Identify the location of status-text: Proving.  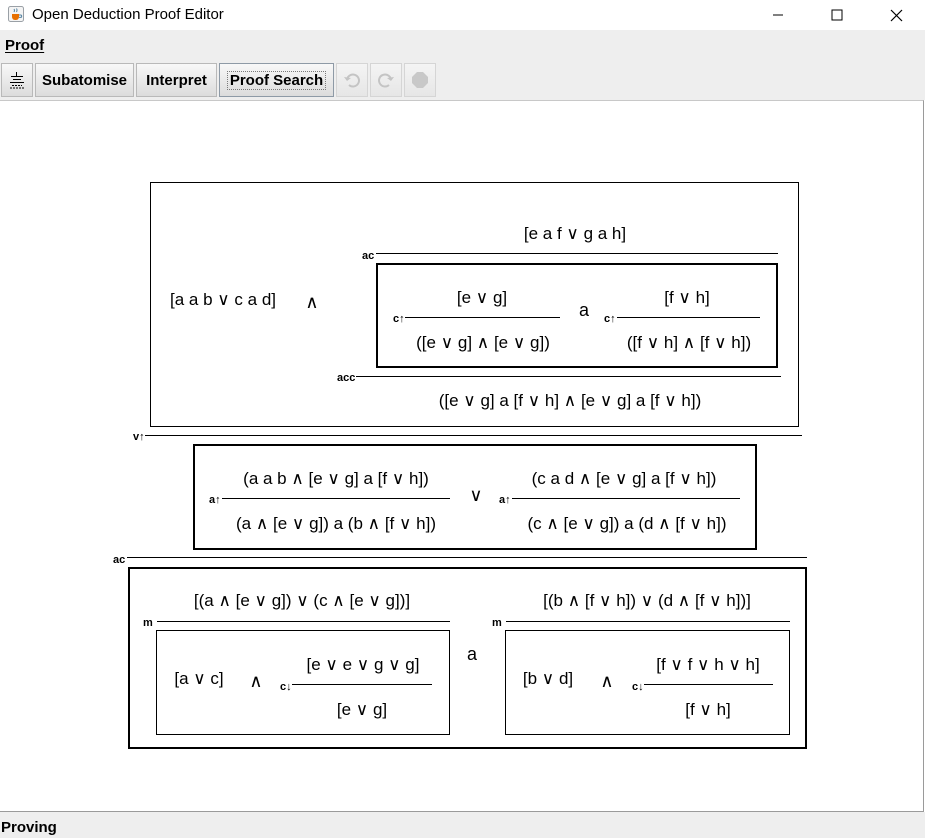
(29, 827).